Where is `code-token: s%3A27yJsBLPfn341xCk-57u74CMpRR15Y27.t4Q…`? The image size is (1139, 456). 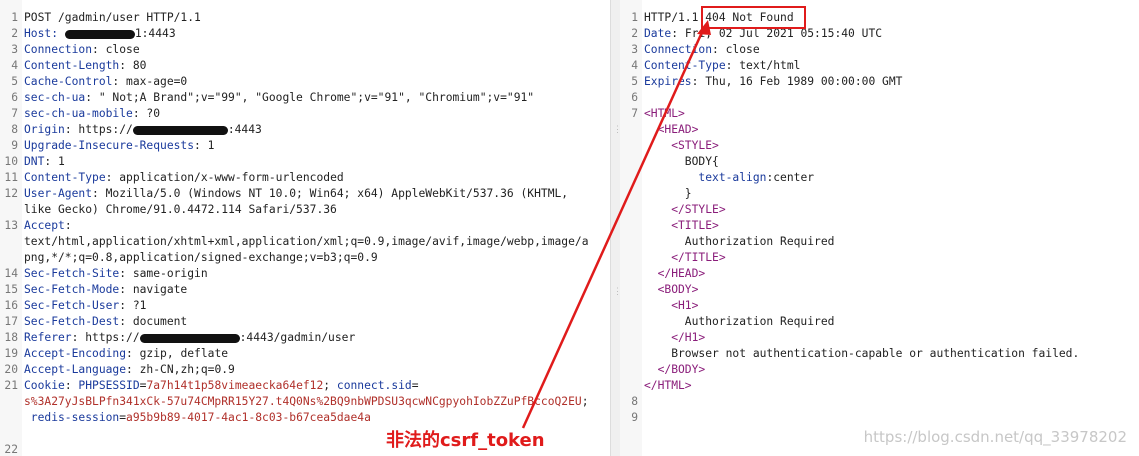
code-token: s%3A27yJsBLPfn341xCk-57u74CMpRR15Y27.t4Q… is located at coordinates (303, 401).